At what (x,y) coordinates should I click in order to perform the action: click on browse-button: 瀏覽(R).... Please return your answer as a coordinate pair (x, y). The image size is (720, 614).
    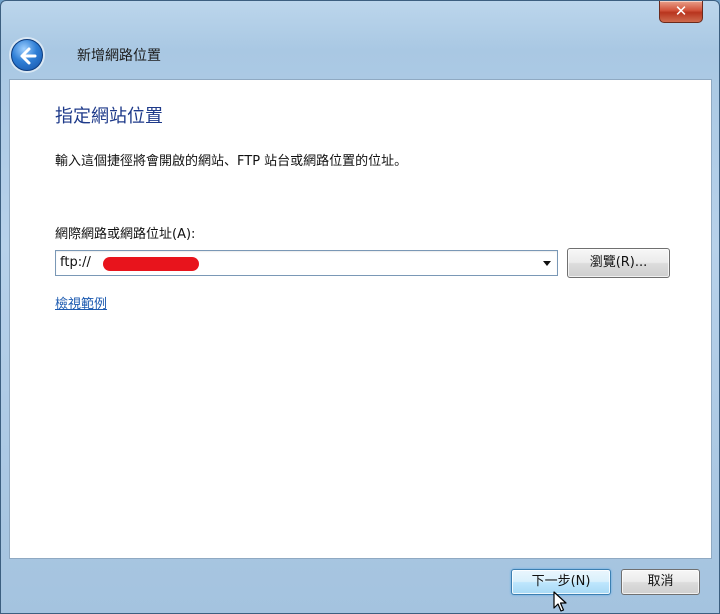
    Looking at the image, I should click on (618, 263).